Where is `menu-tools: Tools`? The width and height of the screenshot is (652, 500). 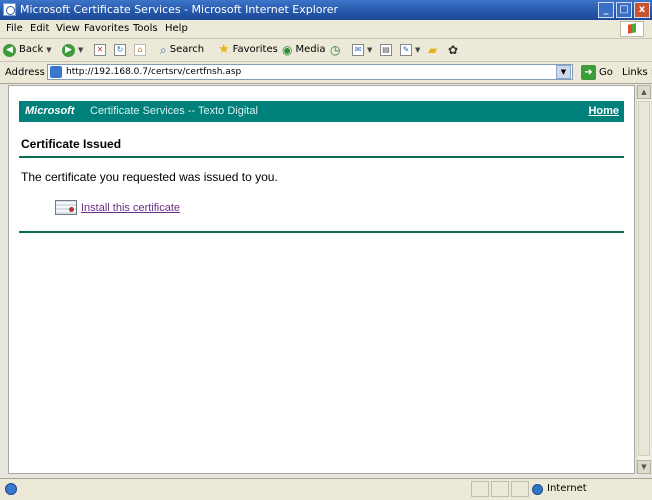
menu-tools: Tools is located at coordinates (145, 29).